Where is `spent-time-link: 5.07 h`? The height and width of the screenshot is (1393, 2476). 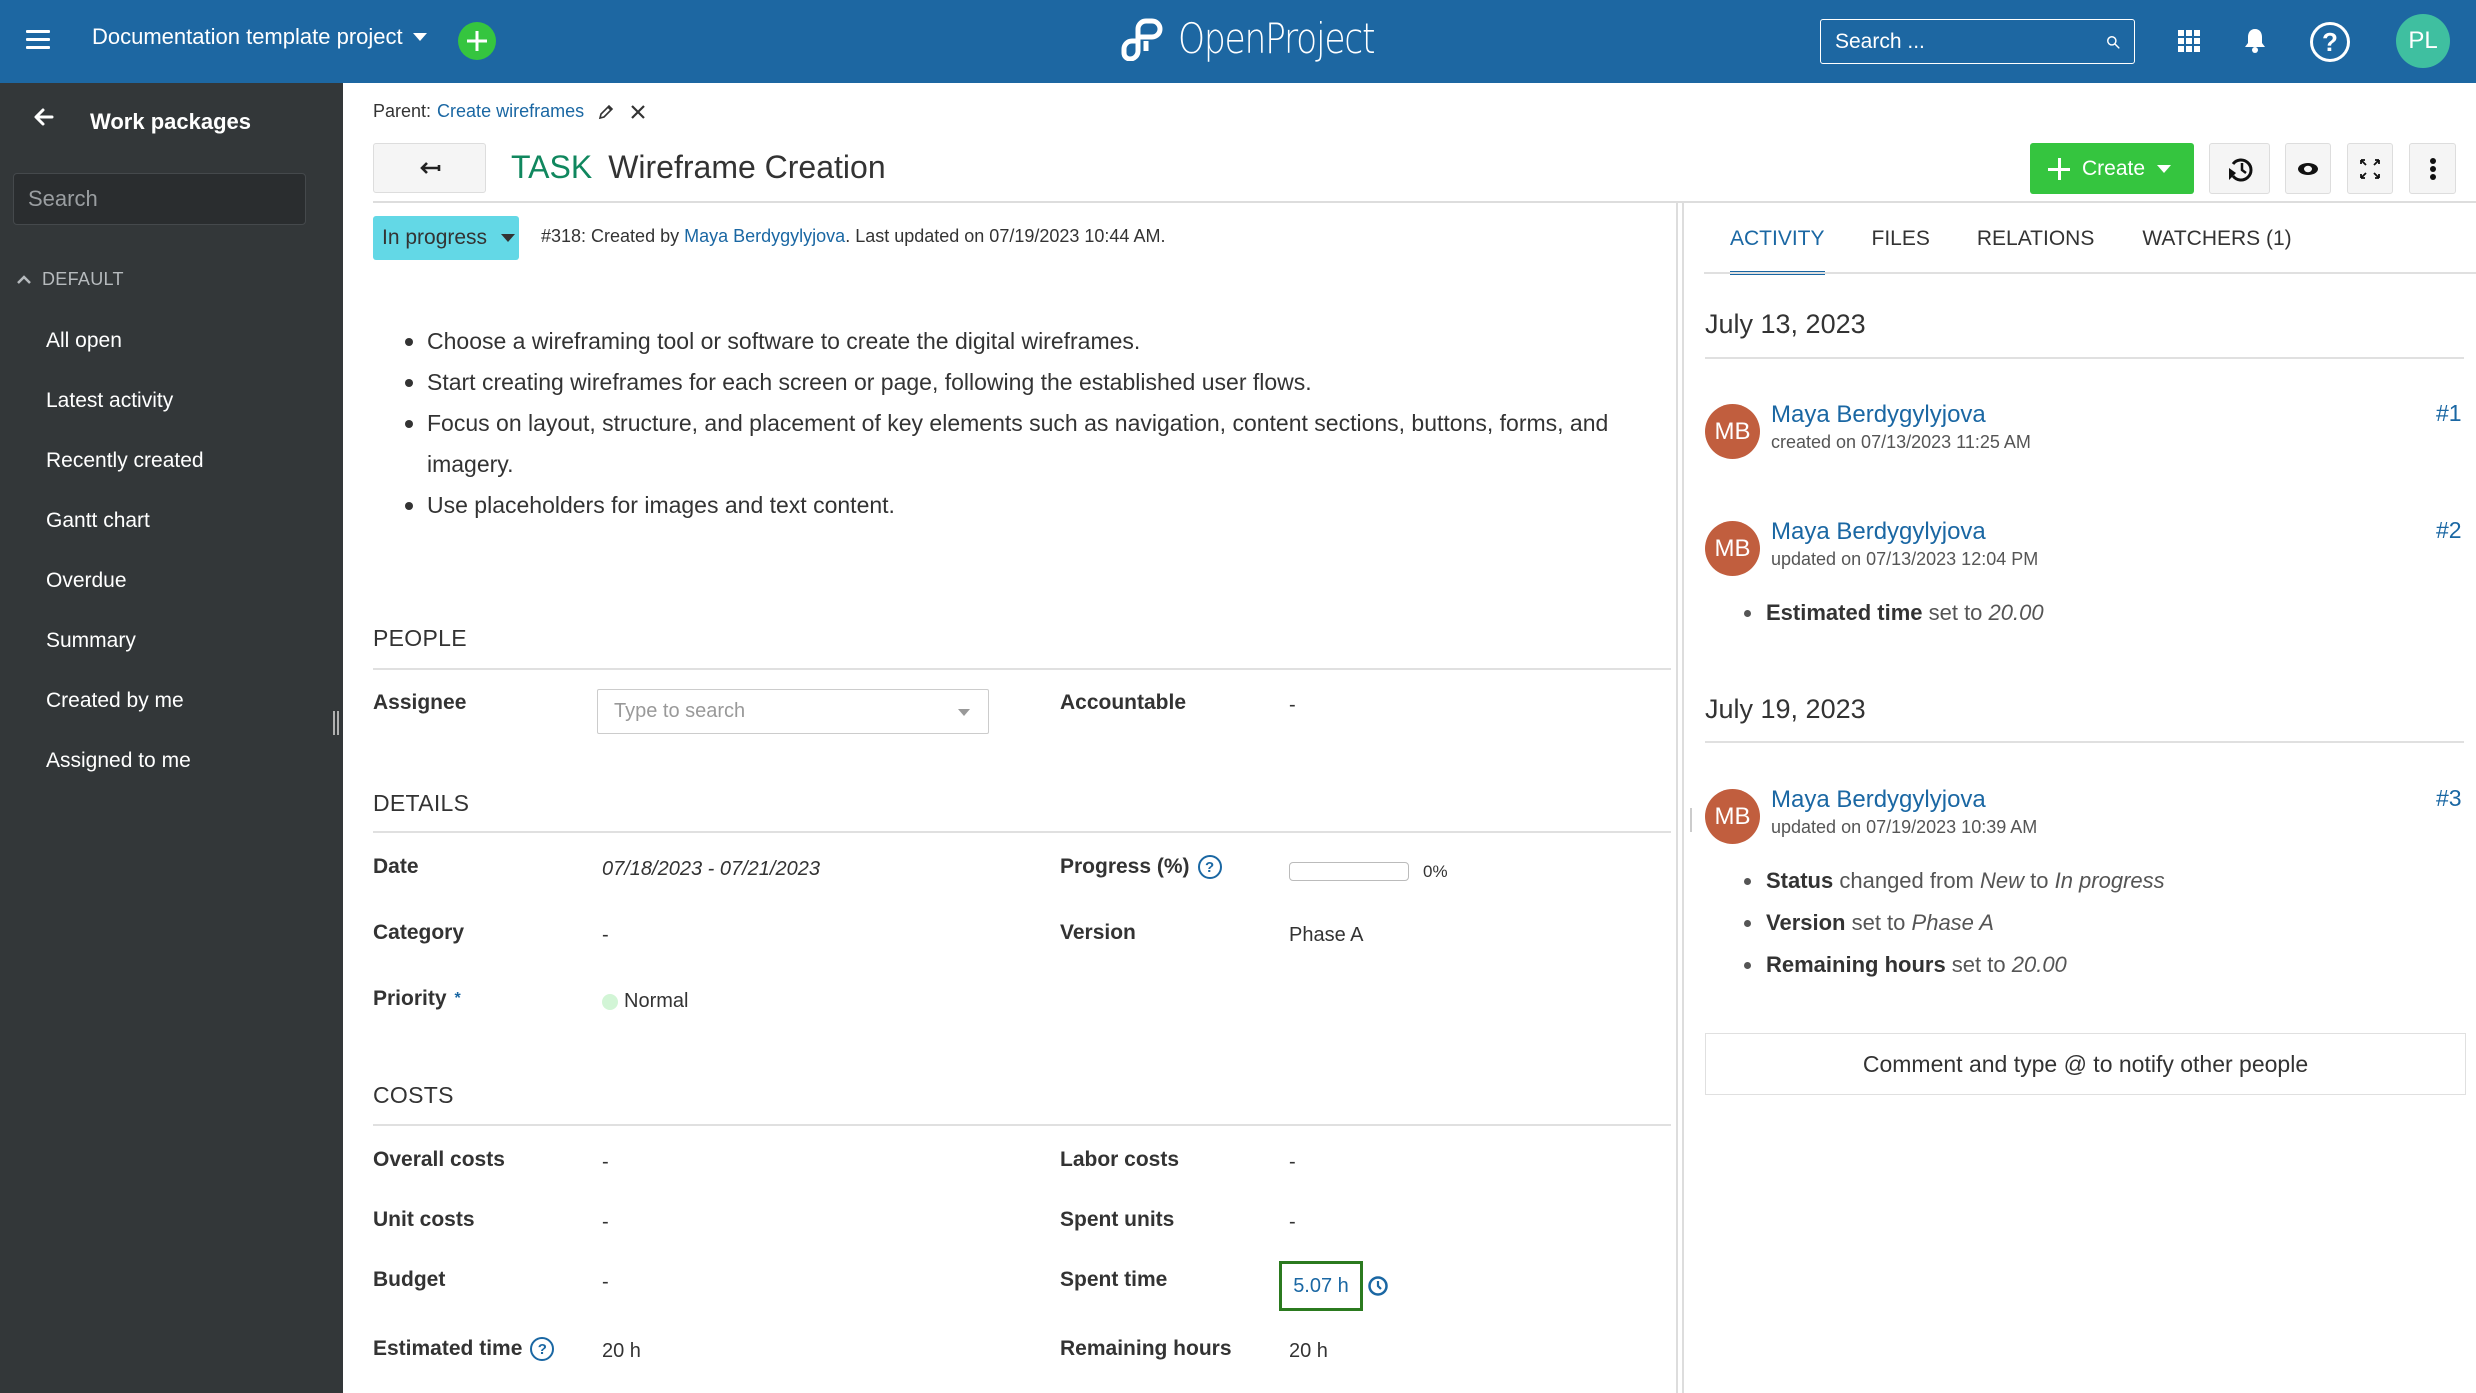
spent-time-link: 5.07 h is located at coordinates (1321, 1286).